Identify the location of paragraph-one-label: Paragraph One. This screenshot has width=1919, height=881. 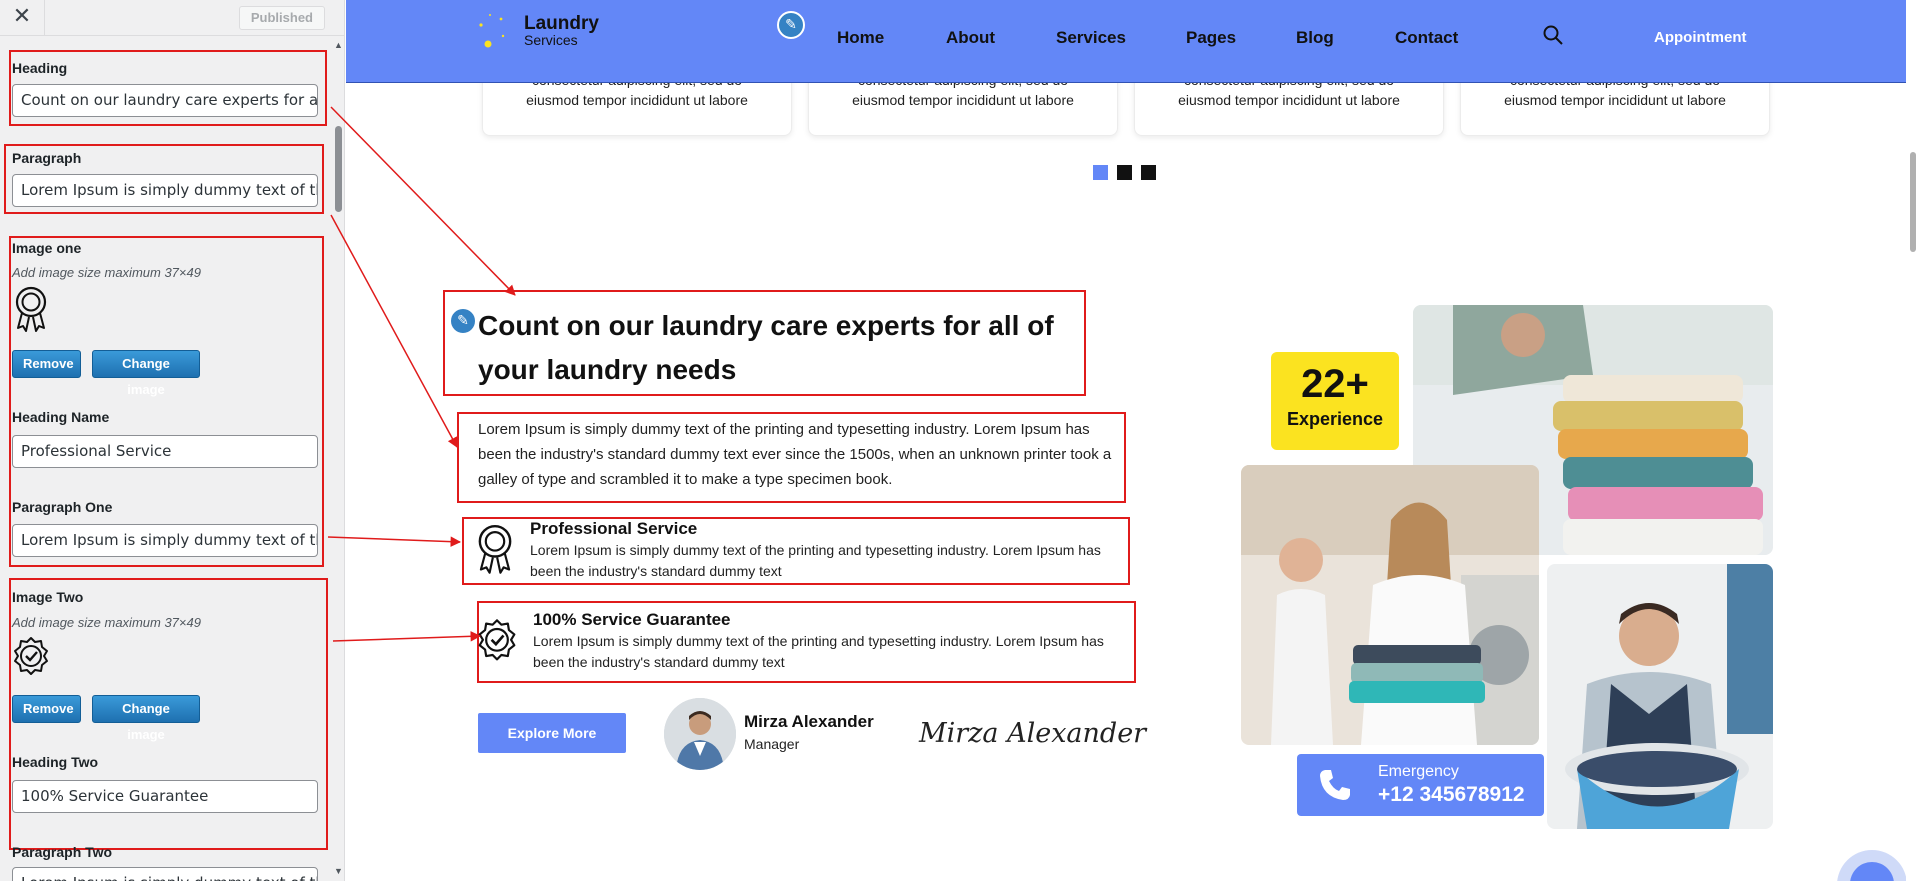
(62, 507).